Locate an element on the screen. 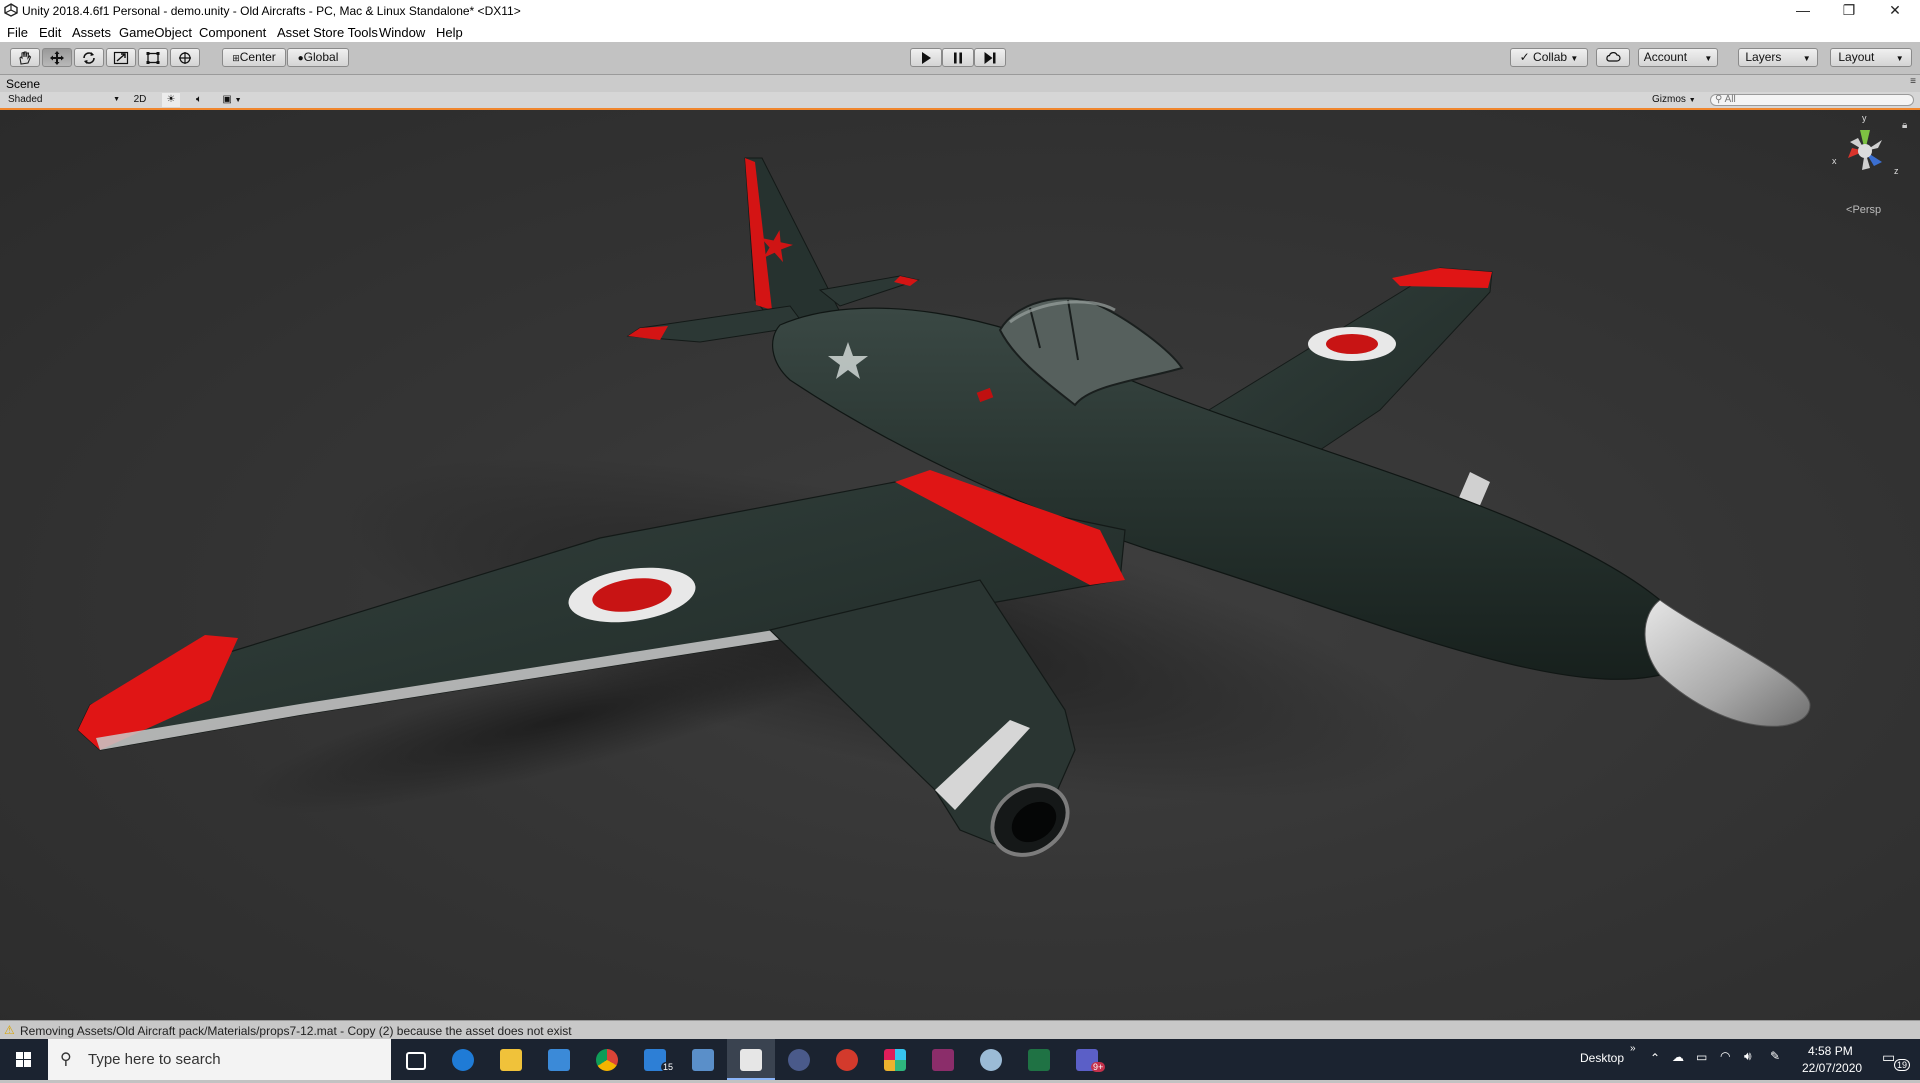 Image resolution: width=1920 pixels, height=1083 pixels. start-button is located at coordinates (24, 1059).